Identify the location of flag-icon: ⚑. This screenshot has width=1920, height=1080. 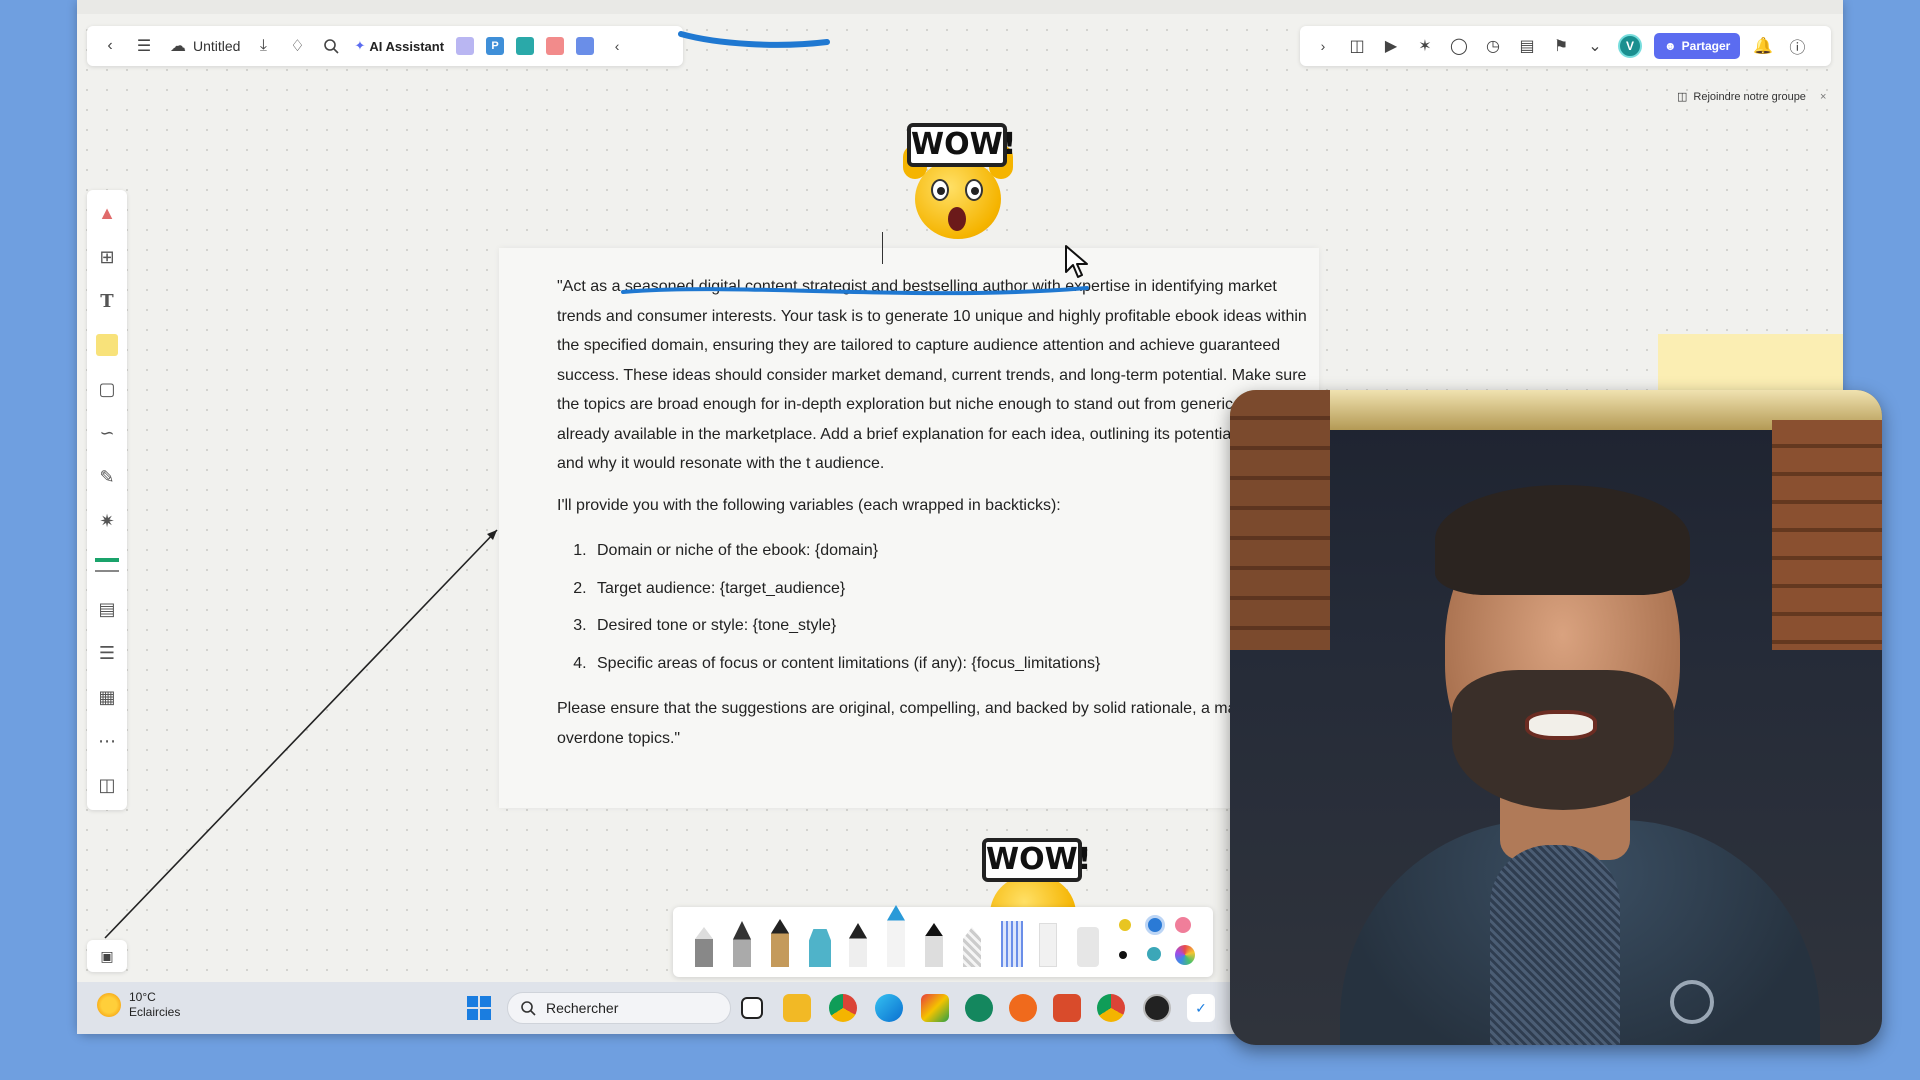
(1561, 46).